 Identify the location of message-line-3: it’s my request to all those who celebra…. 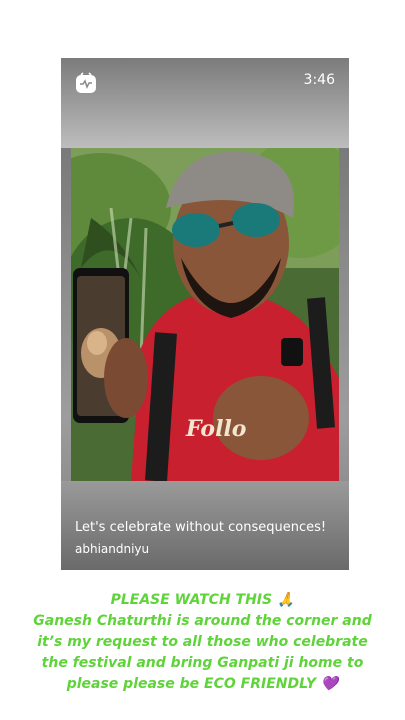
(202, 642).